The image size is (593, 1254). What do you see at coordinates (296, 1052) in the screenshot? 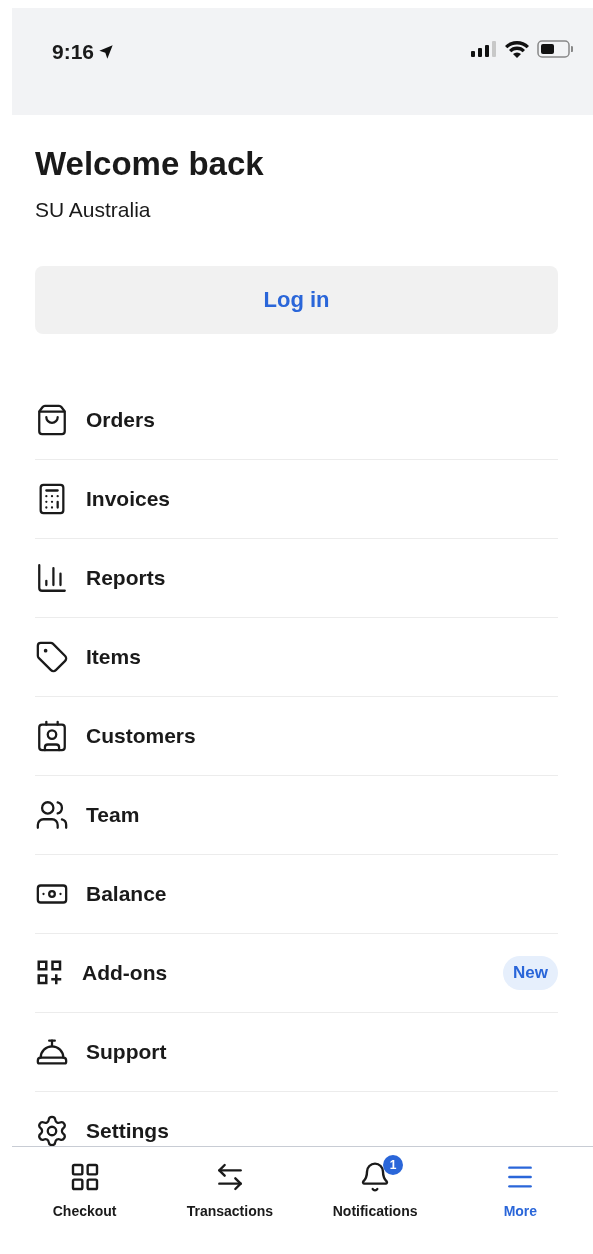
I see `menu-item: Support` at bounding box center [296, 1052].